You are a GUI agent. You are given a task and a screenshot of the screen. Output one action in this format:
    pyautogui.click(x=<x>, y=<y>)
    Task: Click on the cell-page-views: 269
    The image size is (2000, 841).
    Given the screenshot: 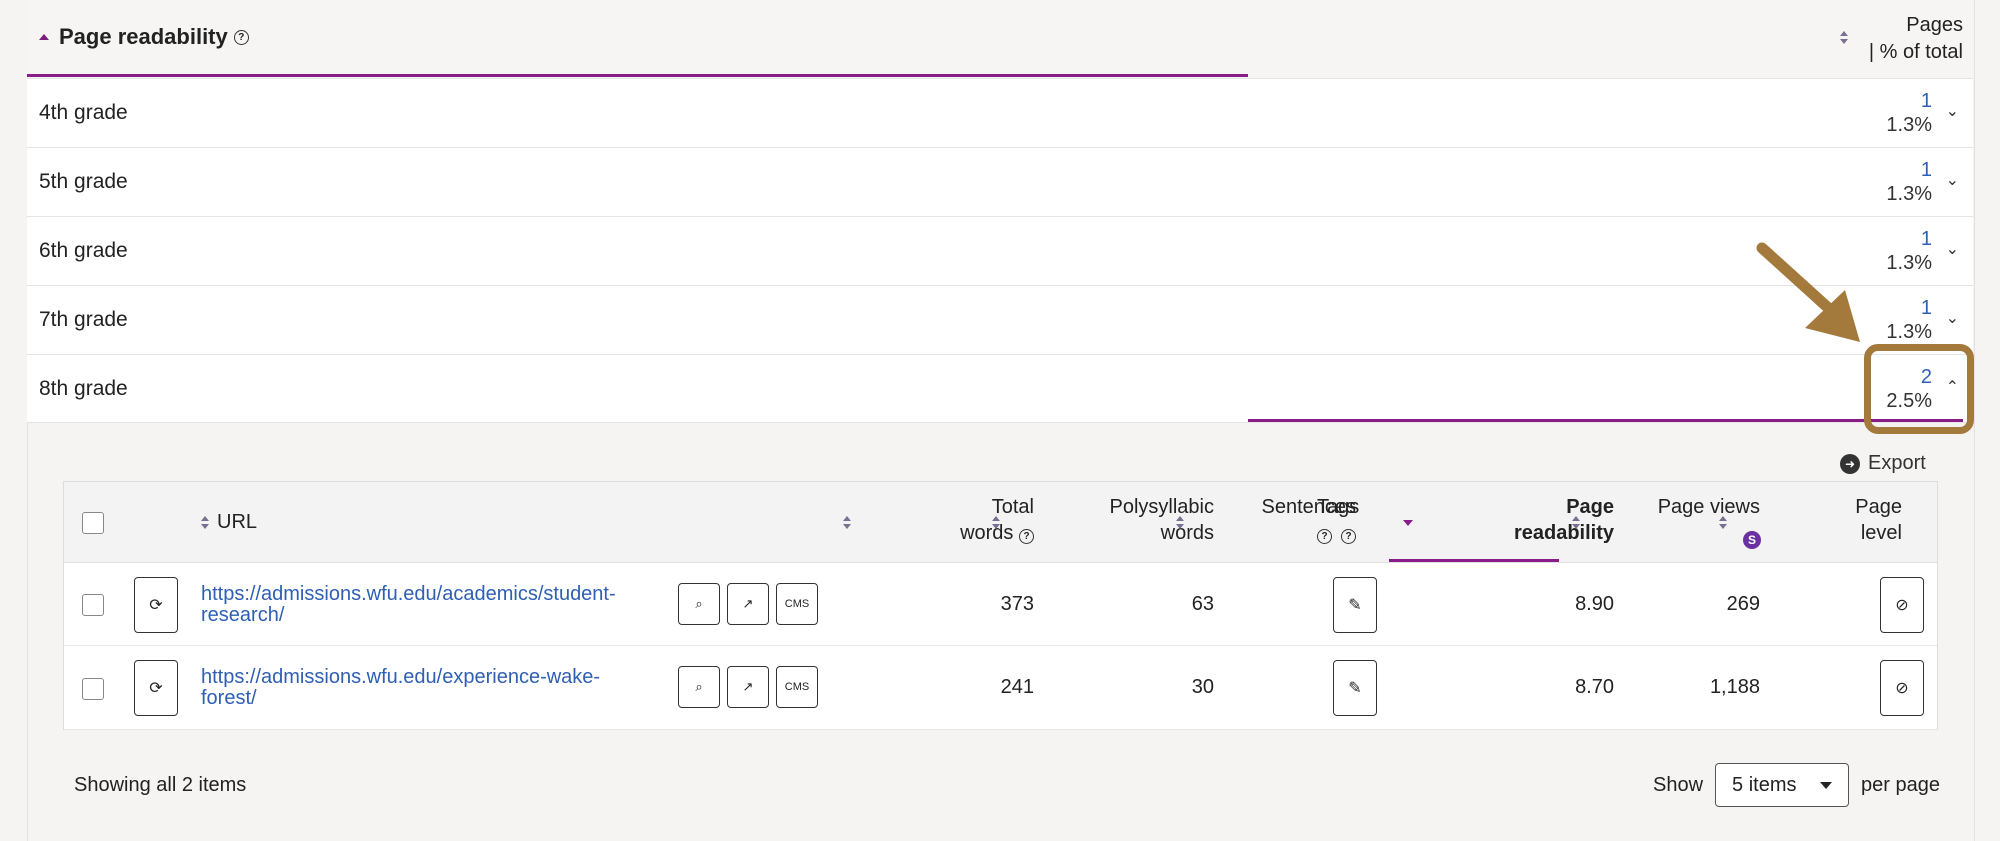 What is the action you would take?
    pyautogui.click(x=1743, y=604)
    